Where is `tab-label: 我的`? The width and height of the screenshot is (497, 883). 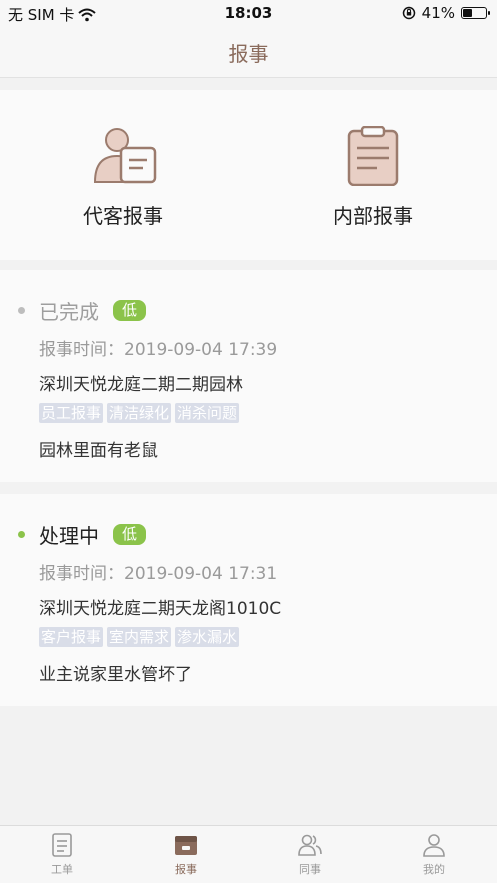
tab-label: 我的 is located at coordinates (434, 869).